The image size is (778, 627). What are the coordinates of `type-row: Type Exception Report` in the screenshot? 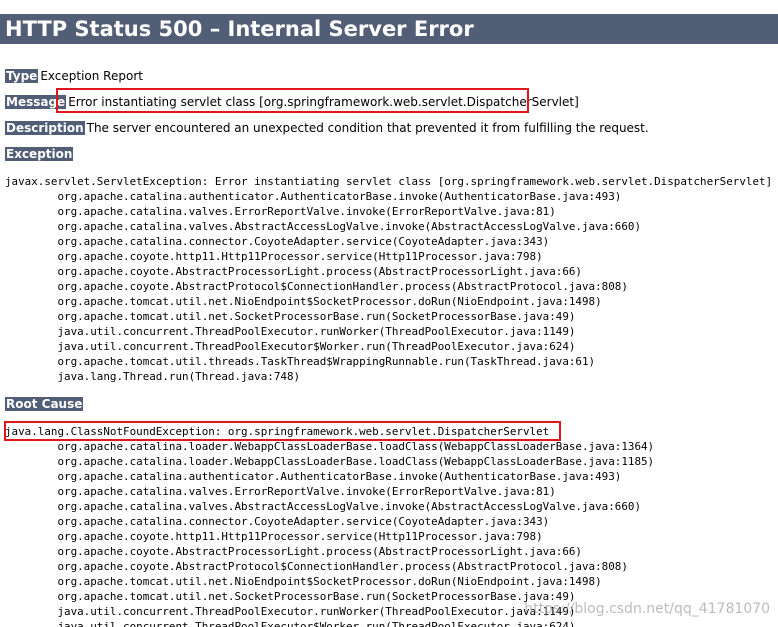 It's located at (74, 76).